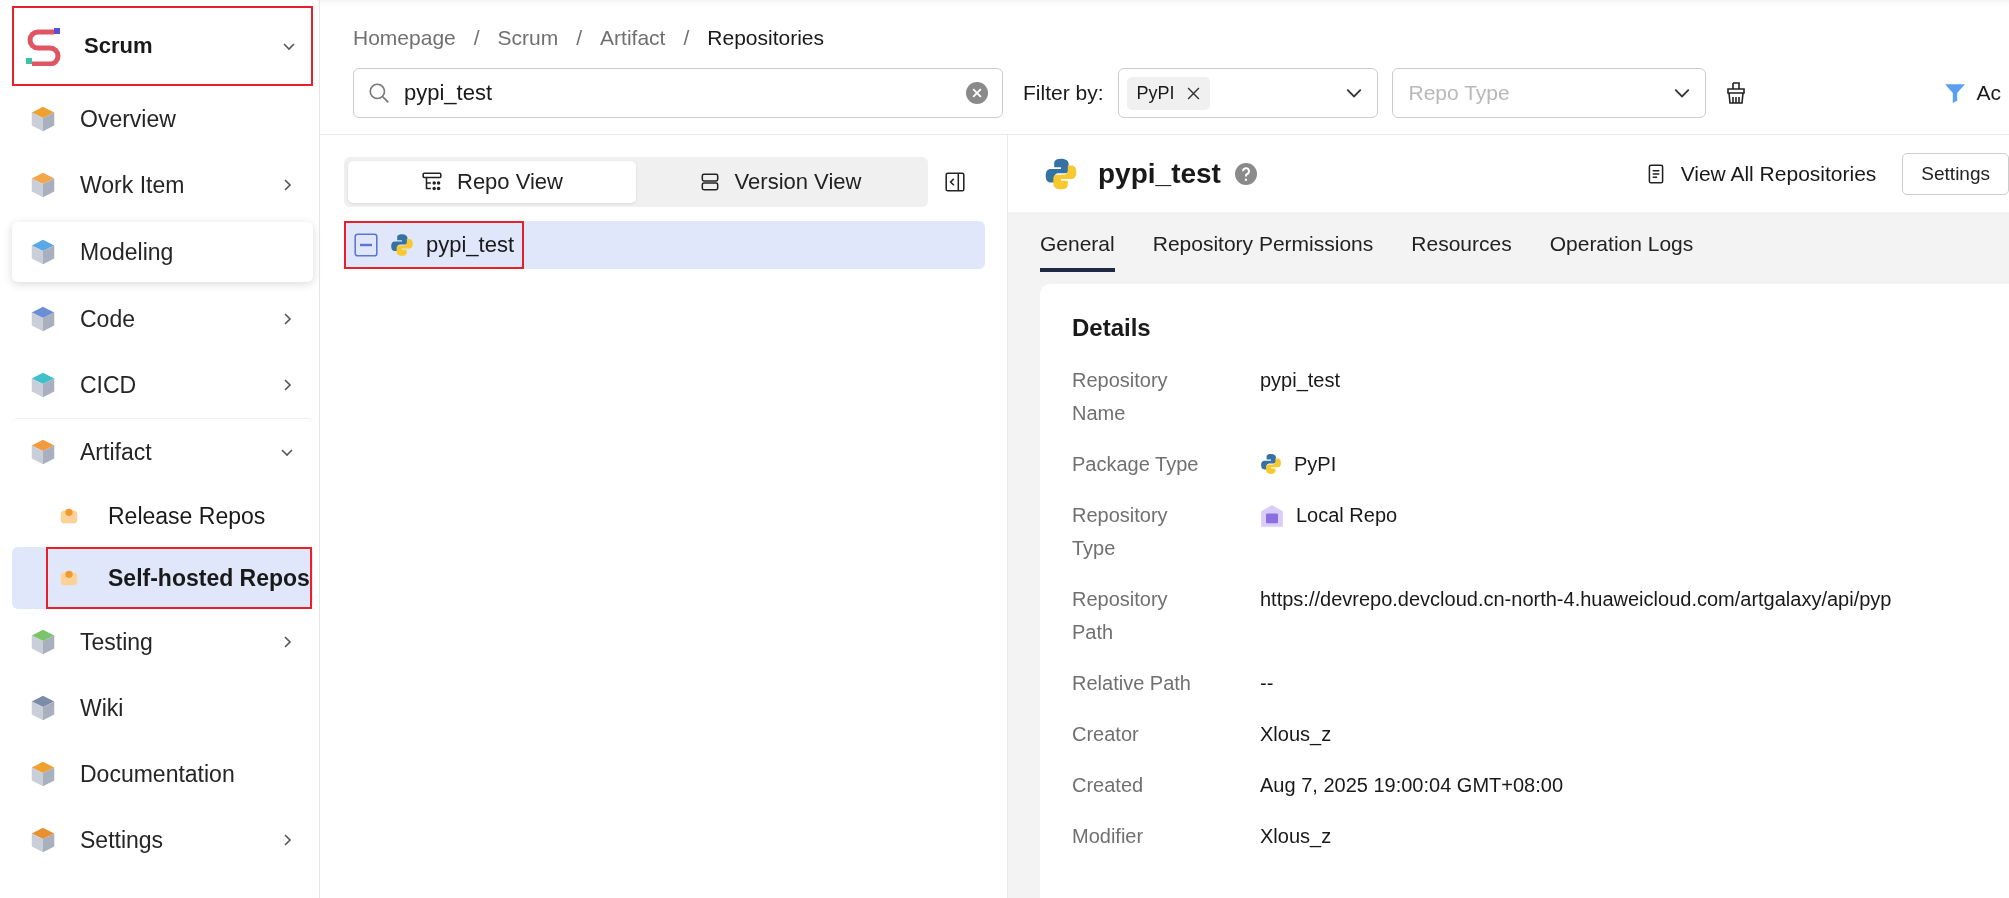  Describe the element at coordinates (1108, 785) in the screenshot. I see `field-label: Created` at that location.